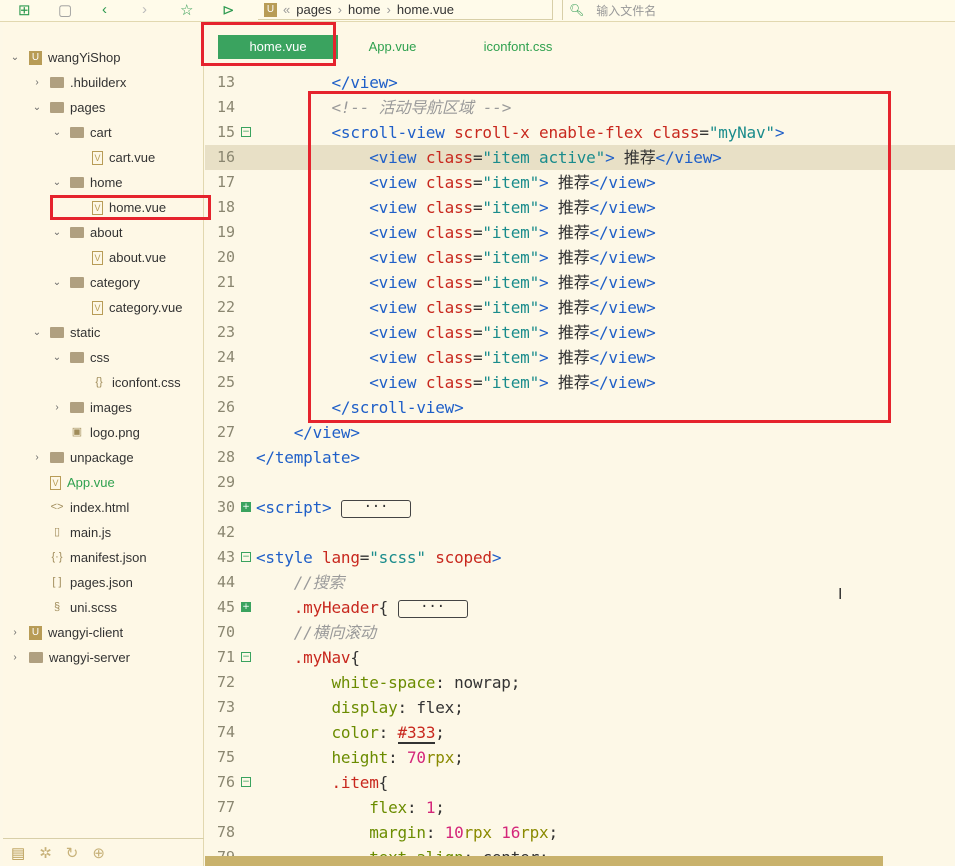 This screenshot has width=955, height=866. What do you see at coordinates (544, 861) in the screenshot?
I see `horizontal-scrollbar` at bounding box center [544, 861].